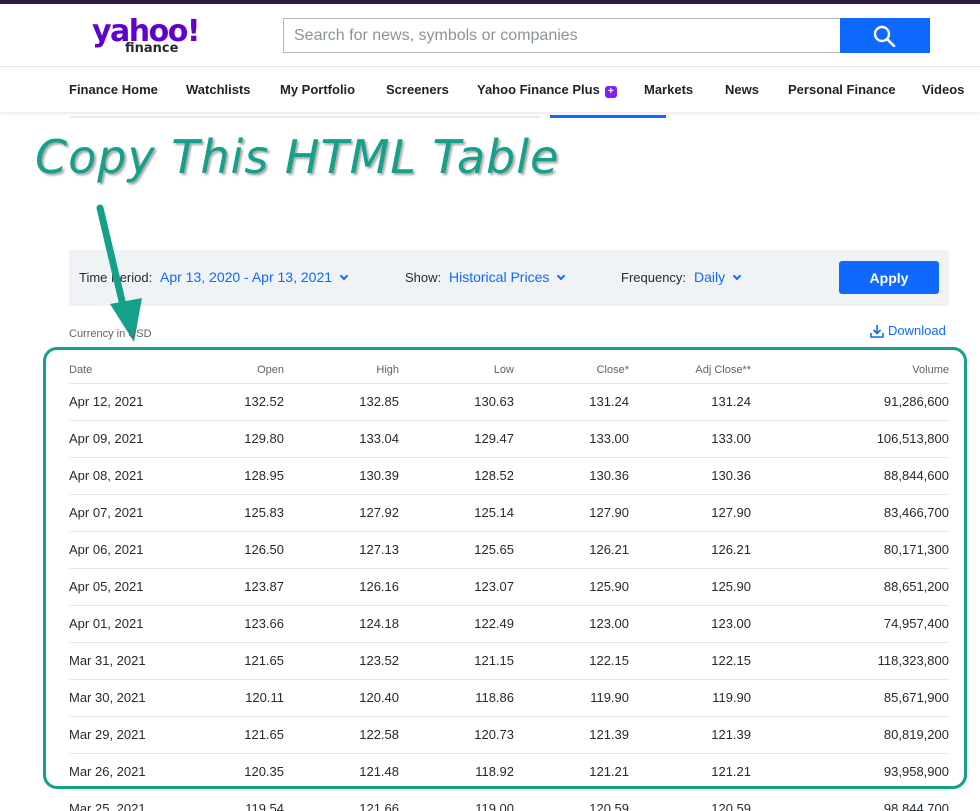  What do you see at coordinates (456, 800) in the screenshot?
I see `cell-low: 119.00` at bounding box center [456, 800].